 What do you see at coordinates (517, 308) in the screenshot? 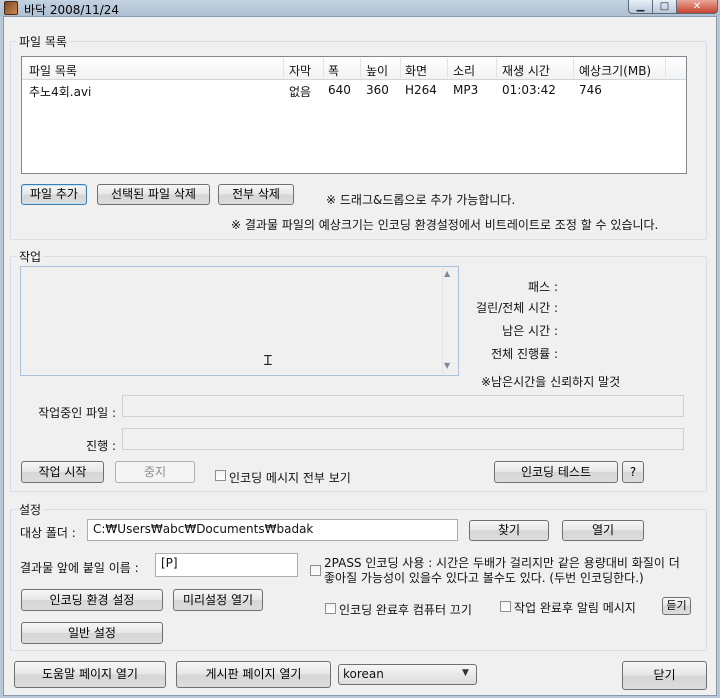
I see `elapsed-time-label: 걸린/전체 시간 :` at bounding box center [517, 308].